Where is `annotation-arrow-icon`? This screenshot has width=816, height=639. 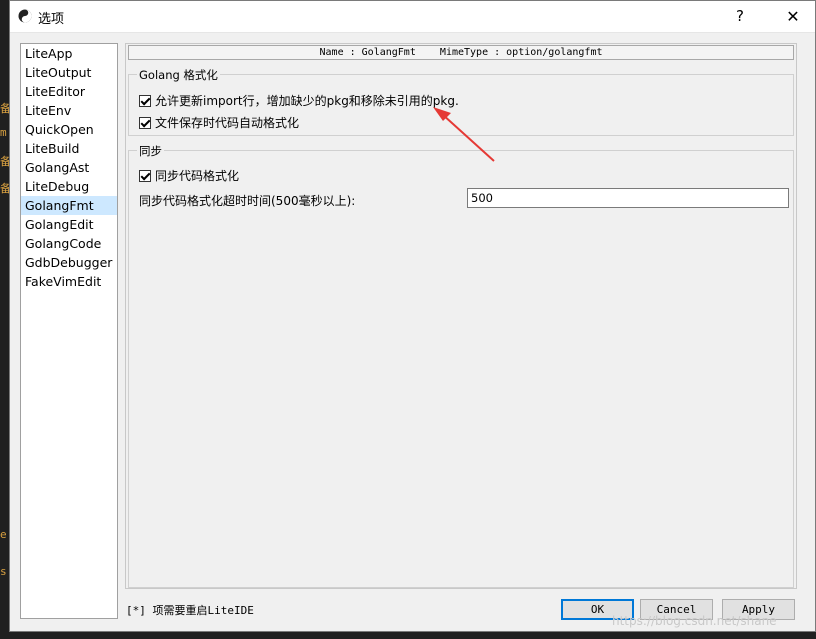 annotation-arrow-icon is located at coordinates (464, 134).